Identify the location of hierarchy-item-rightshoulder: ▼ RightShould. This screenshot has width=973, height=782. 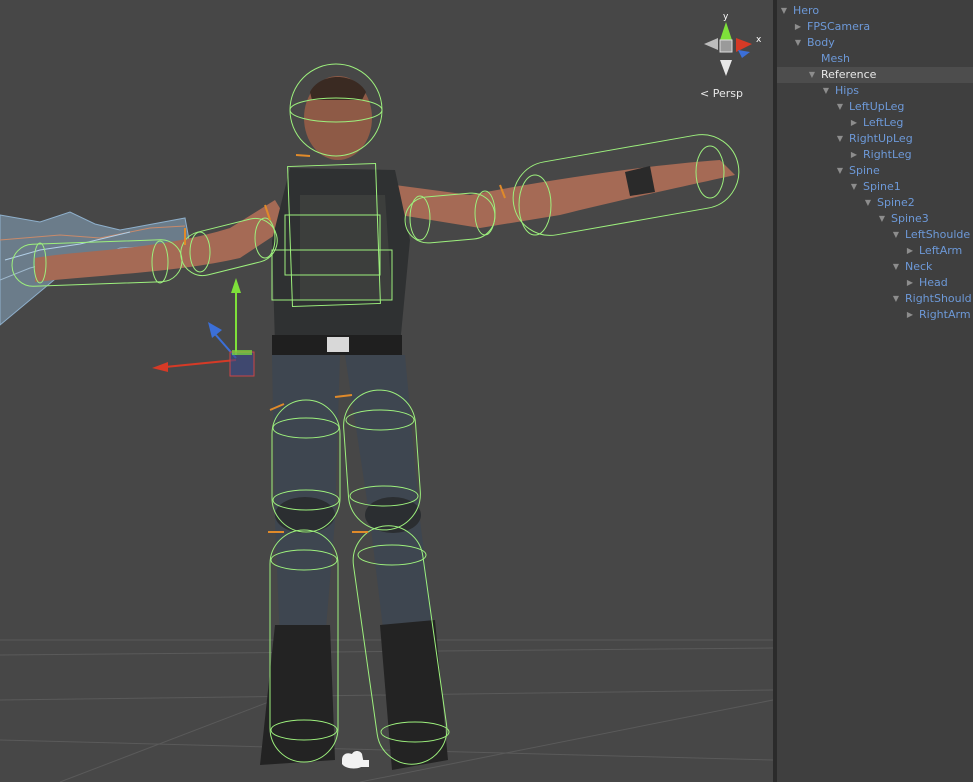
(875, 299).